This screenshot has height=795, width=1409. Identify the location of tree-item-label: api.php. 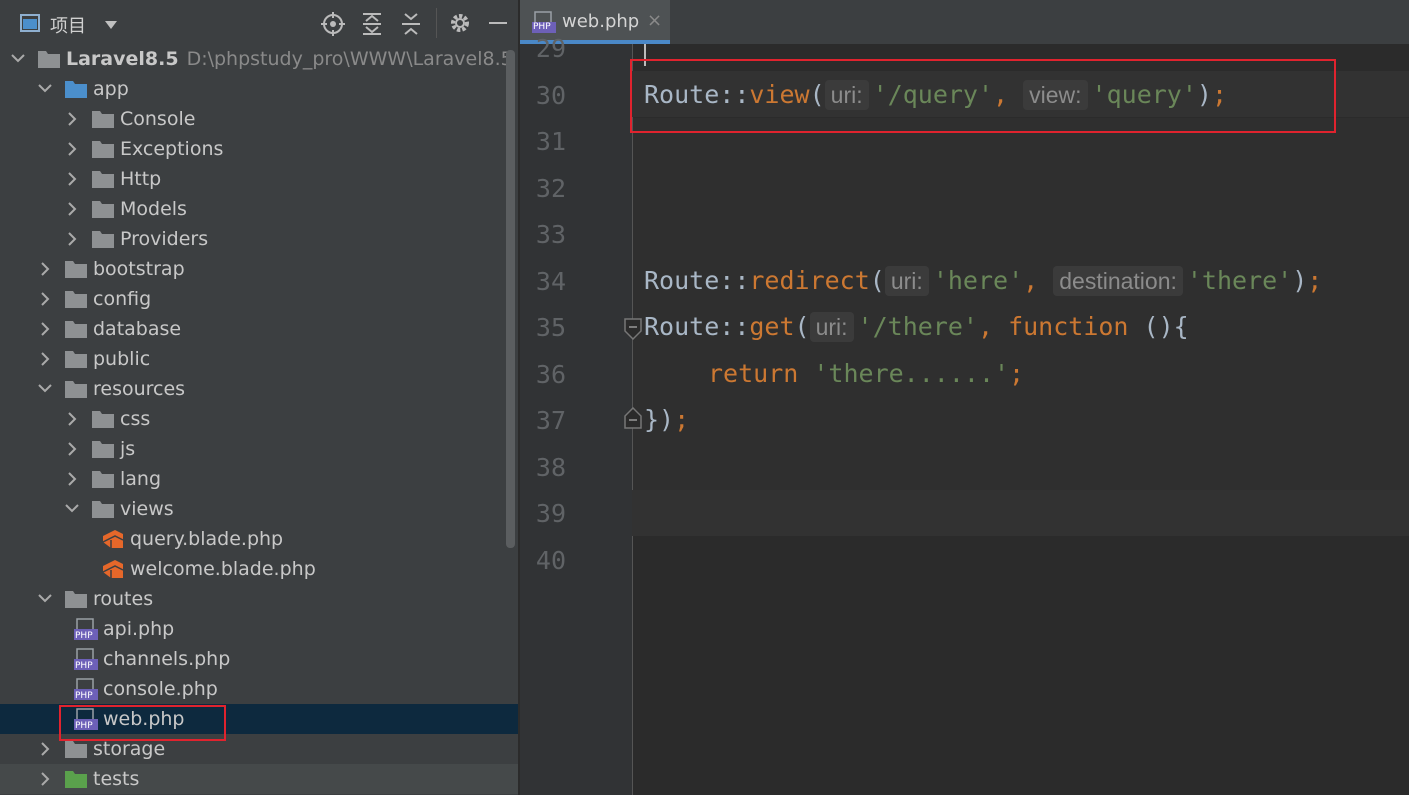
(138, 629).